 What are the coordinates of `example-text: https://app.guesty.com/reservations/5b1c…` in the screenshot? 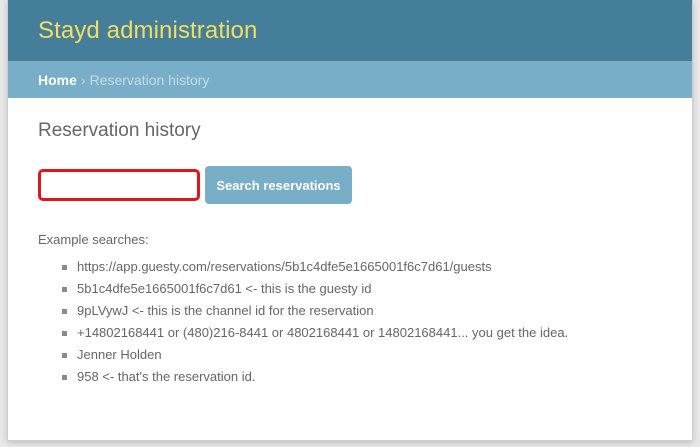 It's located at (284, 266).